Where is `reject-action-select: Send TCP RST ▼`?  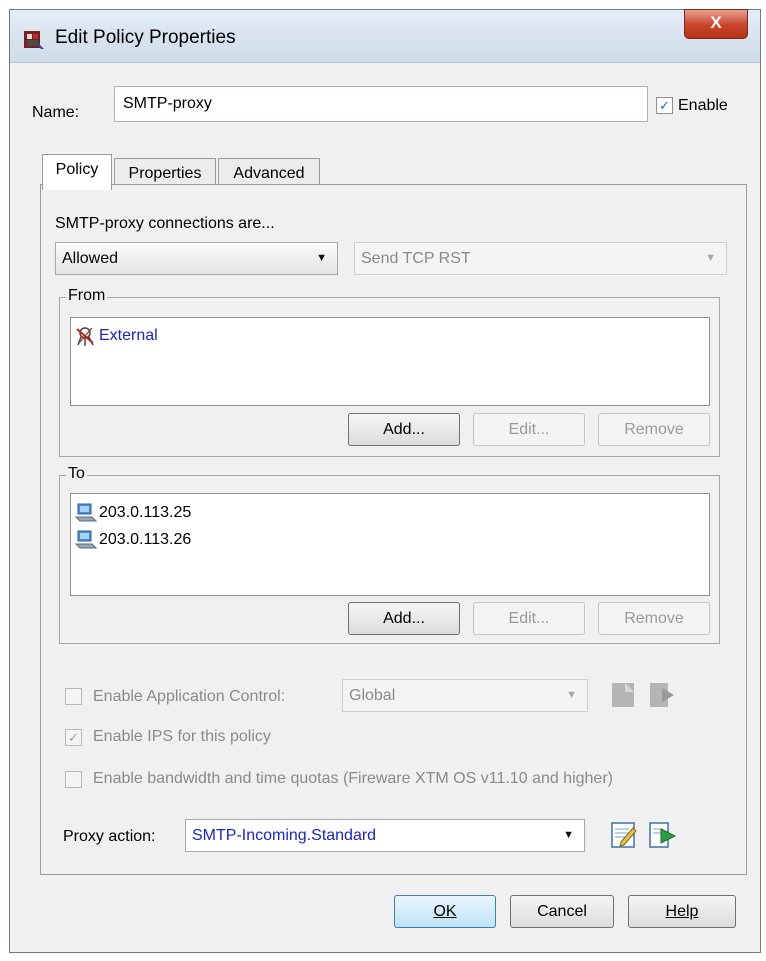
reject-action-select: Send TCP RST ▼ is located at coordinates (540, 258).